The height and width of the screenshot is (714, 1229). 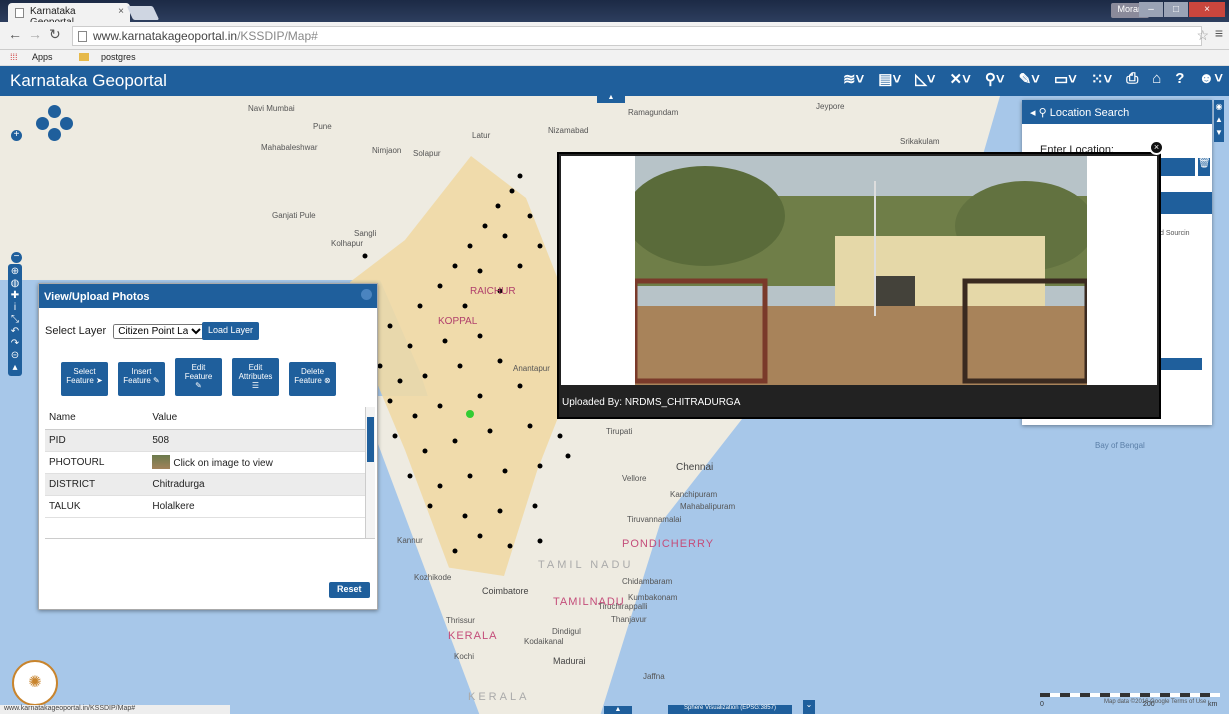 I want to click on help-icon: ?, so click(x=1179, y=79).